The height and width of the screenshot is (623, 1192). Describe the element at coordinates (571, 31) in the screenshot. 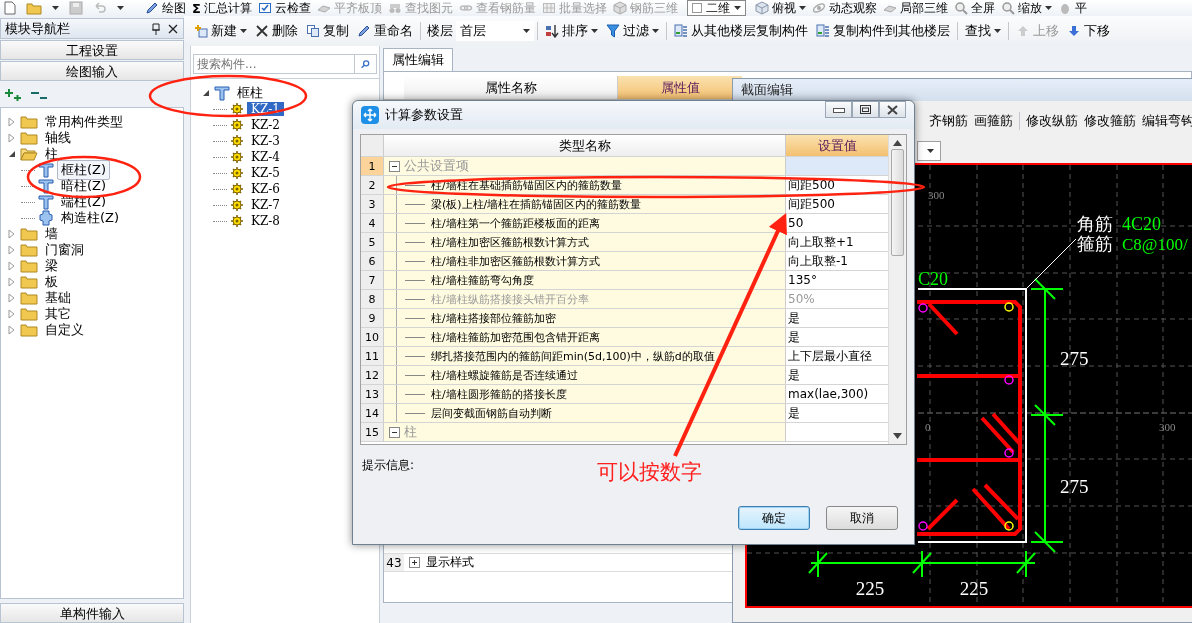

I see `toolbar-button: 排序` at that location.